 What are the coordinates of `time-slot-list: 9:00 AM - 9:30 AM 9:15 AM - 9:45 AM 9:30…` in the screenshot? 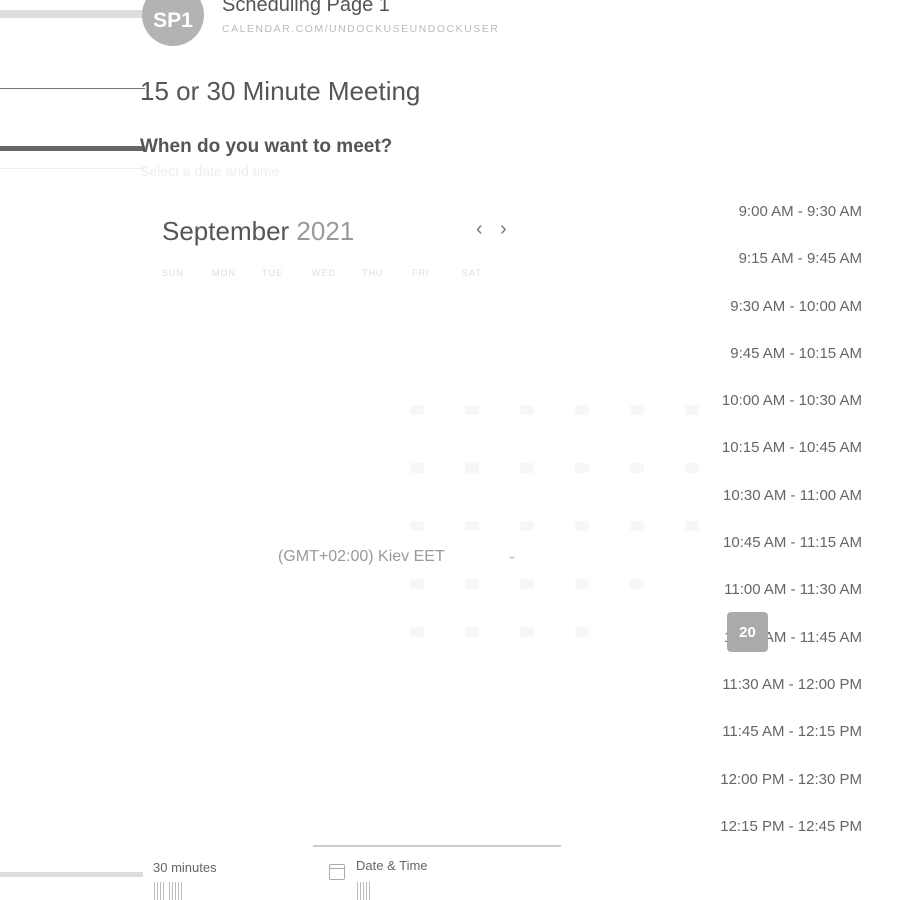 It's located at (791, 534).